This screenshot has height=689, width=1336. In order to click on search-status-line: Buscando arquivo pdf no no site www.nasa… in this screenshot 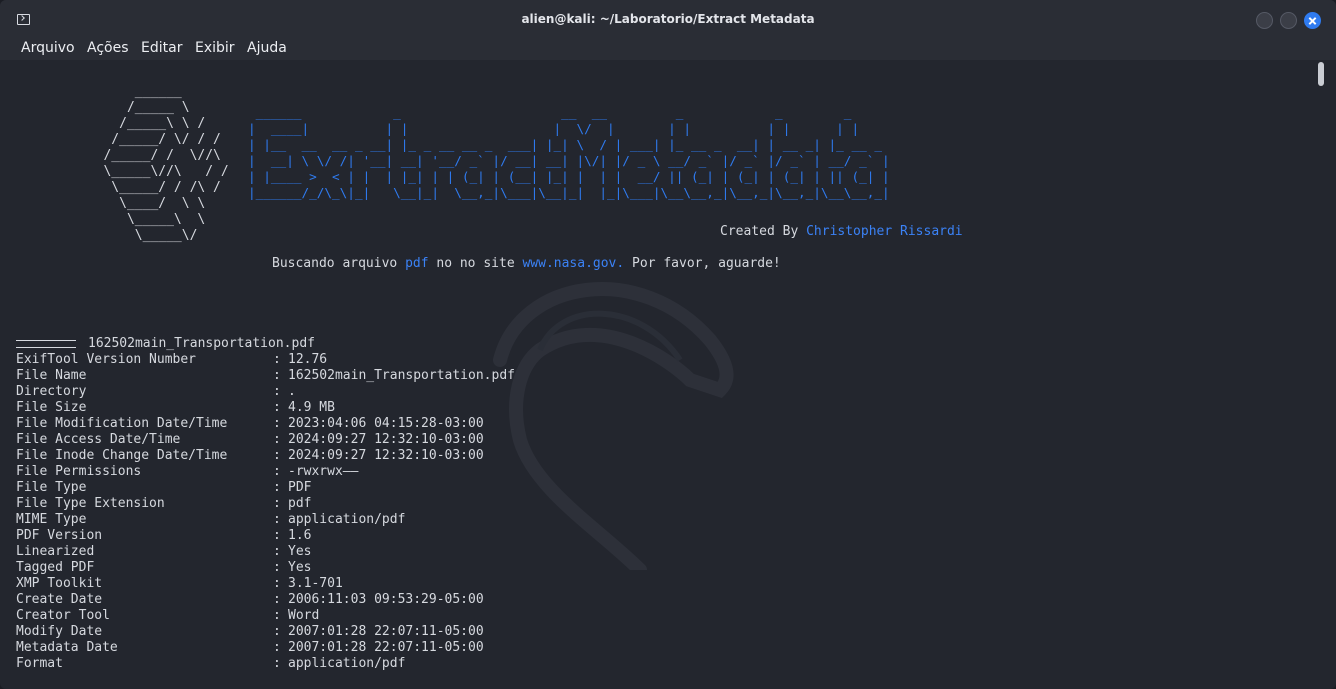, I will do `click(526, 264)`.